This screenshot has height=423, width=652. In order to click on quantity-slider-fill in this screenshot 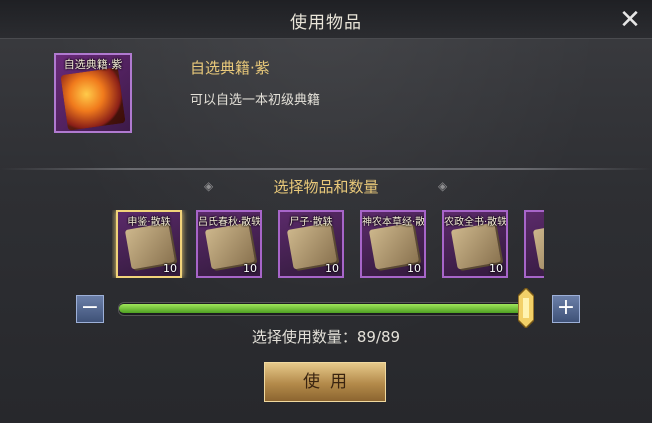, I will do `click(322, 308)`.